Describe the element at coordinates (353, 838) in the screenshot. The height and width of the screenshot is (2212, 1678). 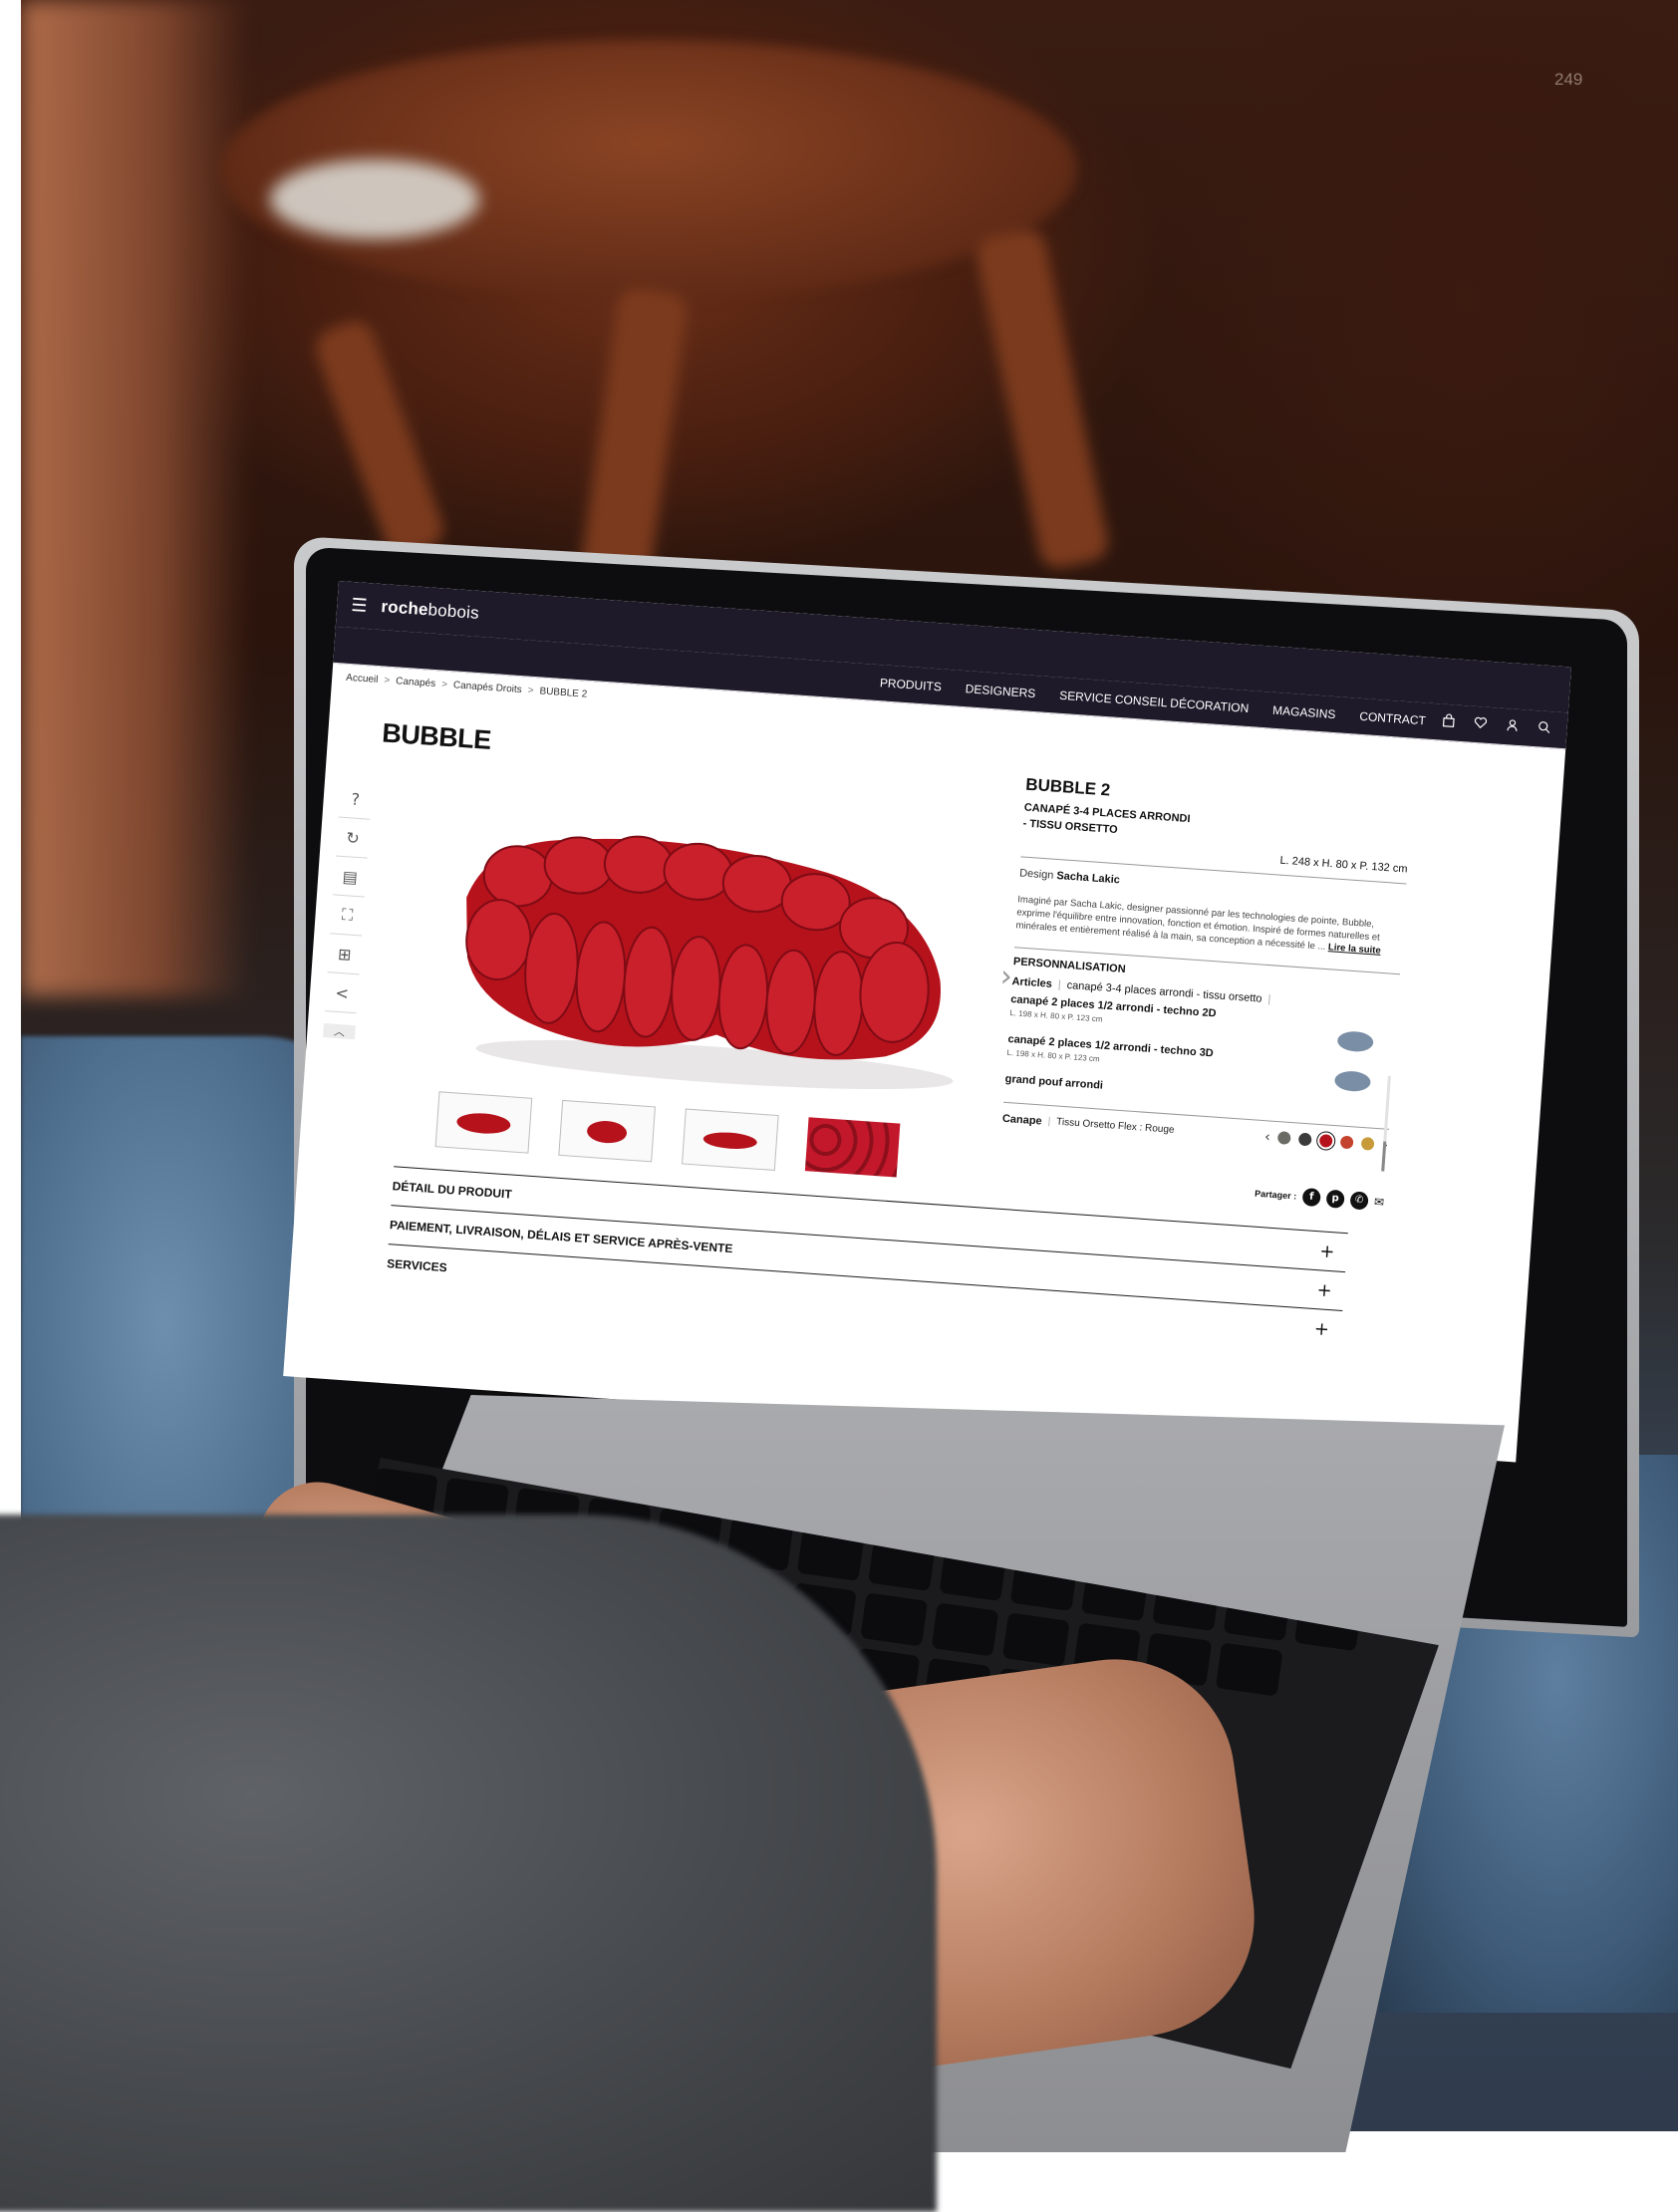
I see `rotate-icon: ↻` at that location.